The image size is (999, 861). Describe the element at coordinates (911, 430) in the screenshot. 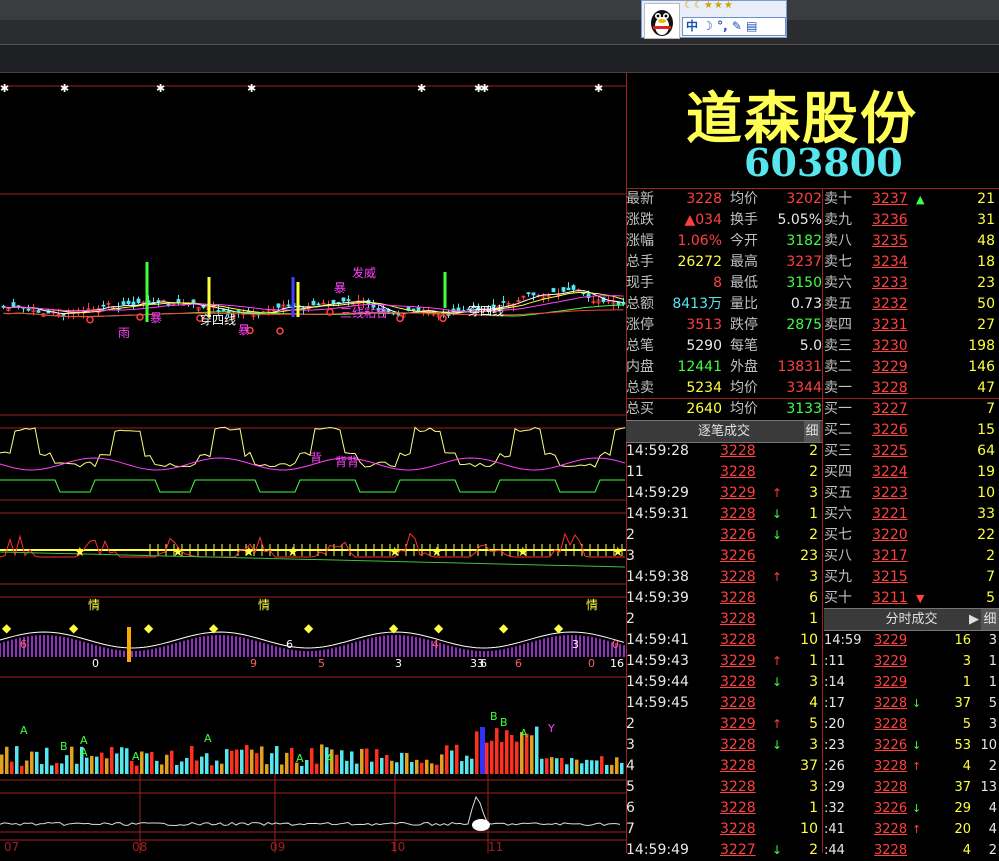

I see `order-book-row: 买二 3226 15` at that location.